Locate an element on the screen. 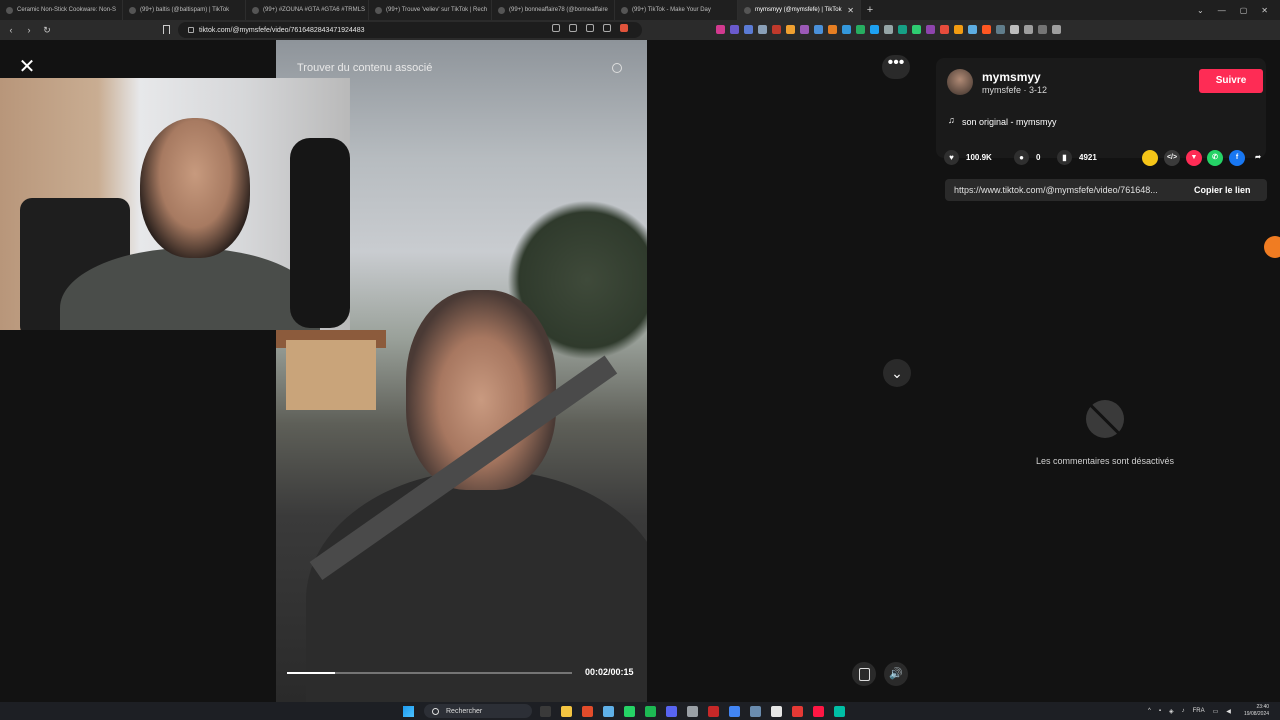 The image size is (1280, 720). browser-tab: Ceramic Non-Stick Cookware: Non-S is located at coordinates (61, 10).